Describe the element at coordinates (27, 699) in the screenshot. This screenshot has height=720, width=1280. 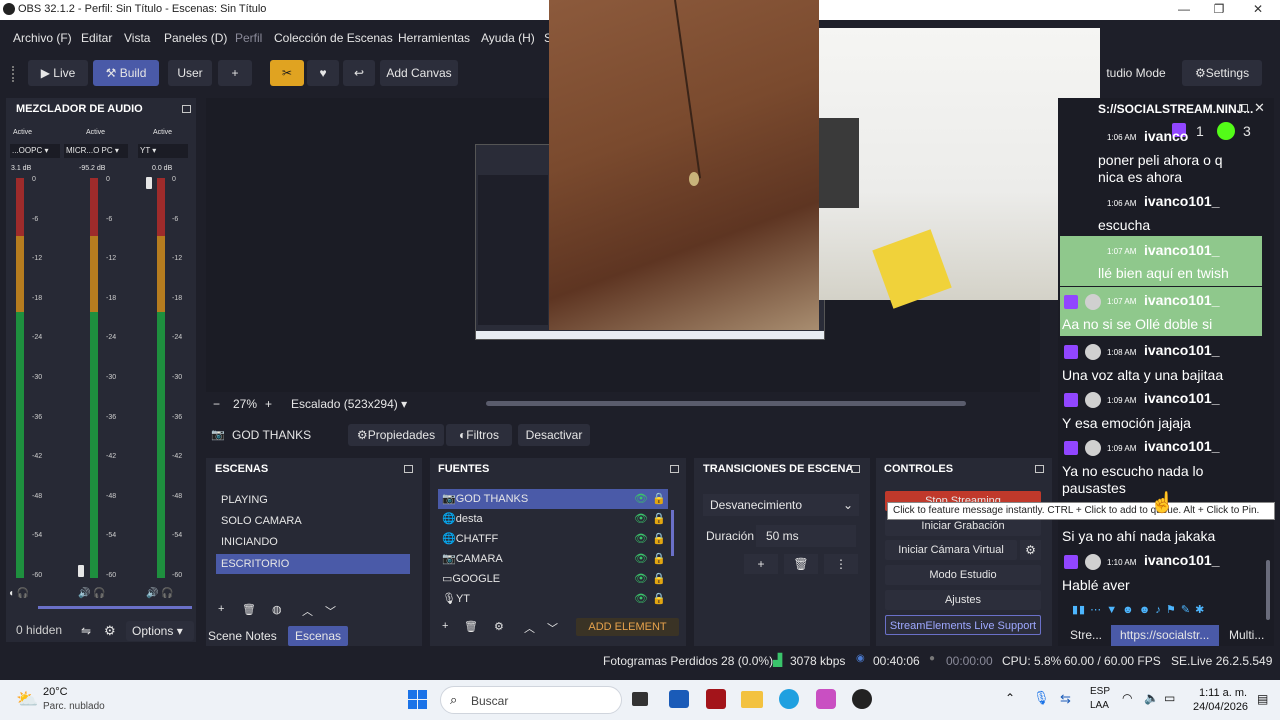
I see `weather-icon: ⛅` at that location.